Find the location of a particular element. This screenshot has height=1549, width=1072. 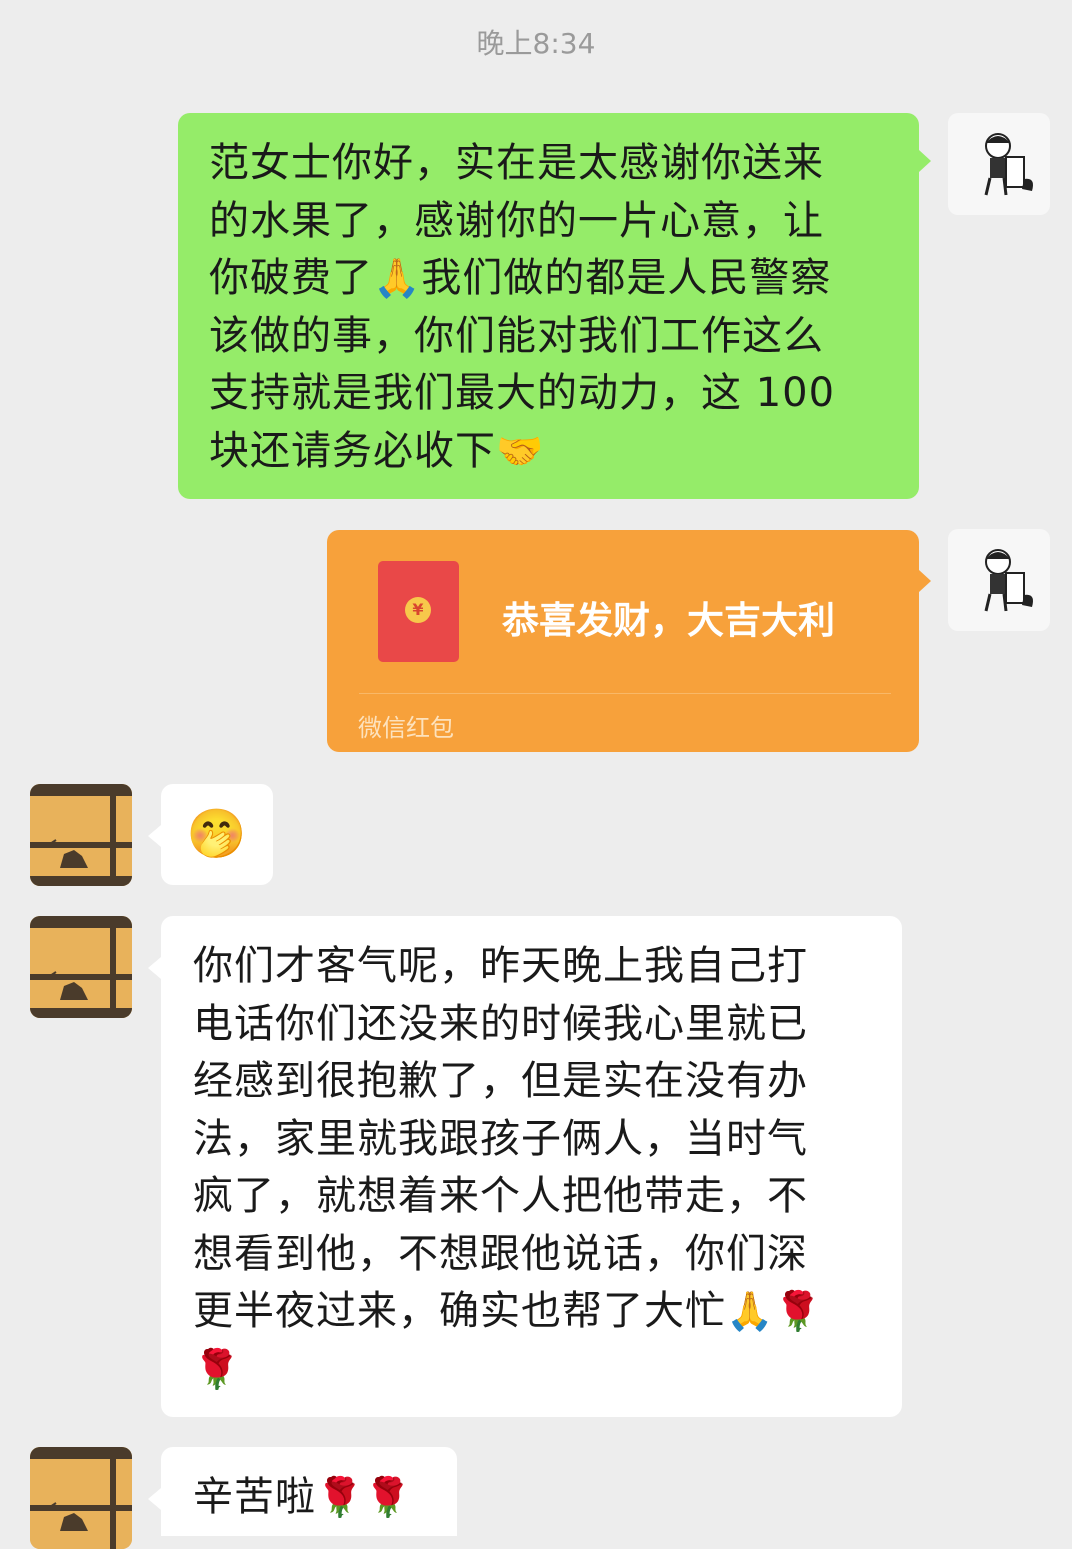

message-line: 电话你们还没来的时候我心里就已 is located at coordinates (500, 1023).